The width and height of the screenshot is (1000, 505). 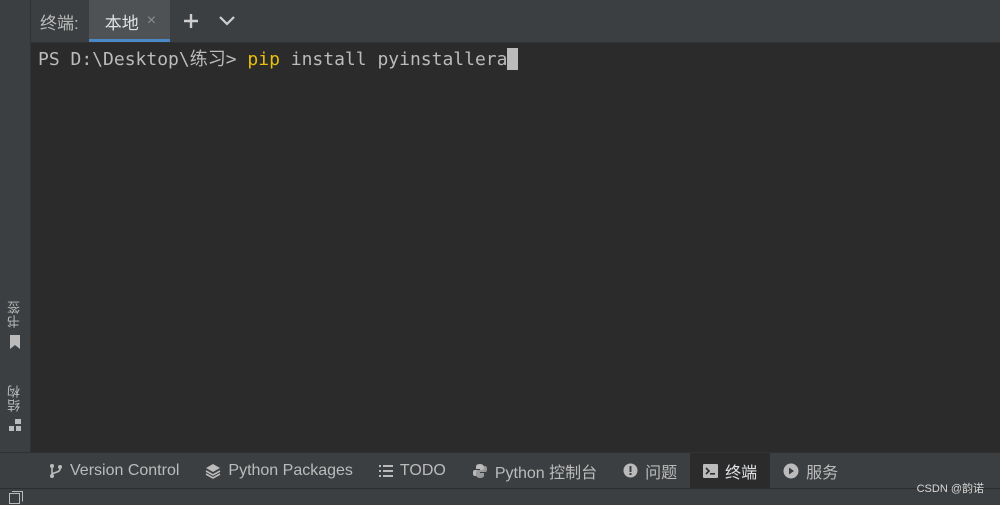 I want to click on terminal-tab-header: 终端: 本地 ×, so click(x=515, y=21).